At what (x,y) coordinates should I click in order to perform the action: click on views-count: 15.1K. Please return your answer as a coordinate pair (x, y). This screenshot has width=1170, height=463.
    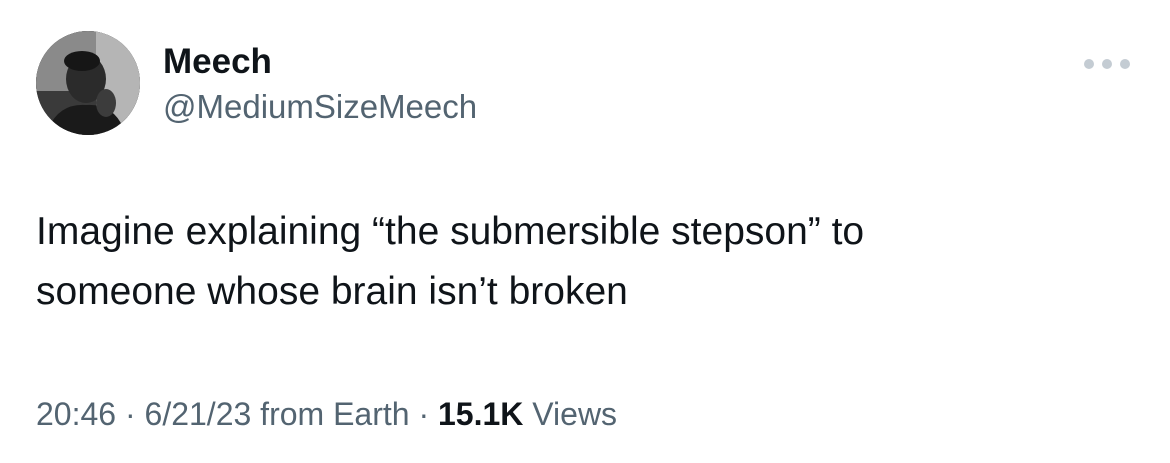
    Looking at the image, I should click on (480, 414).